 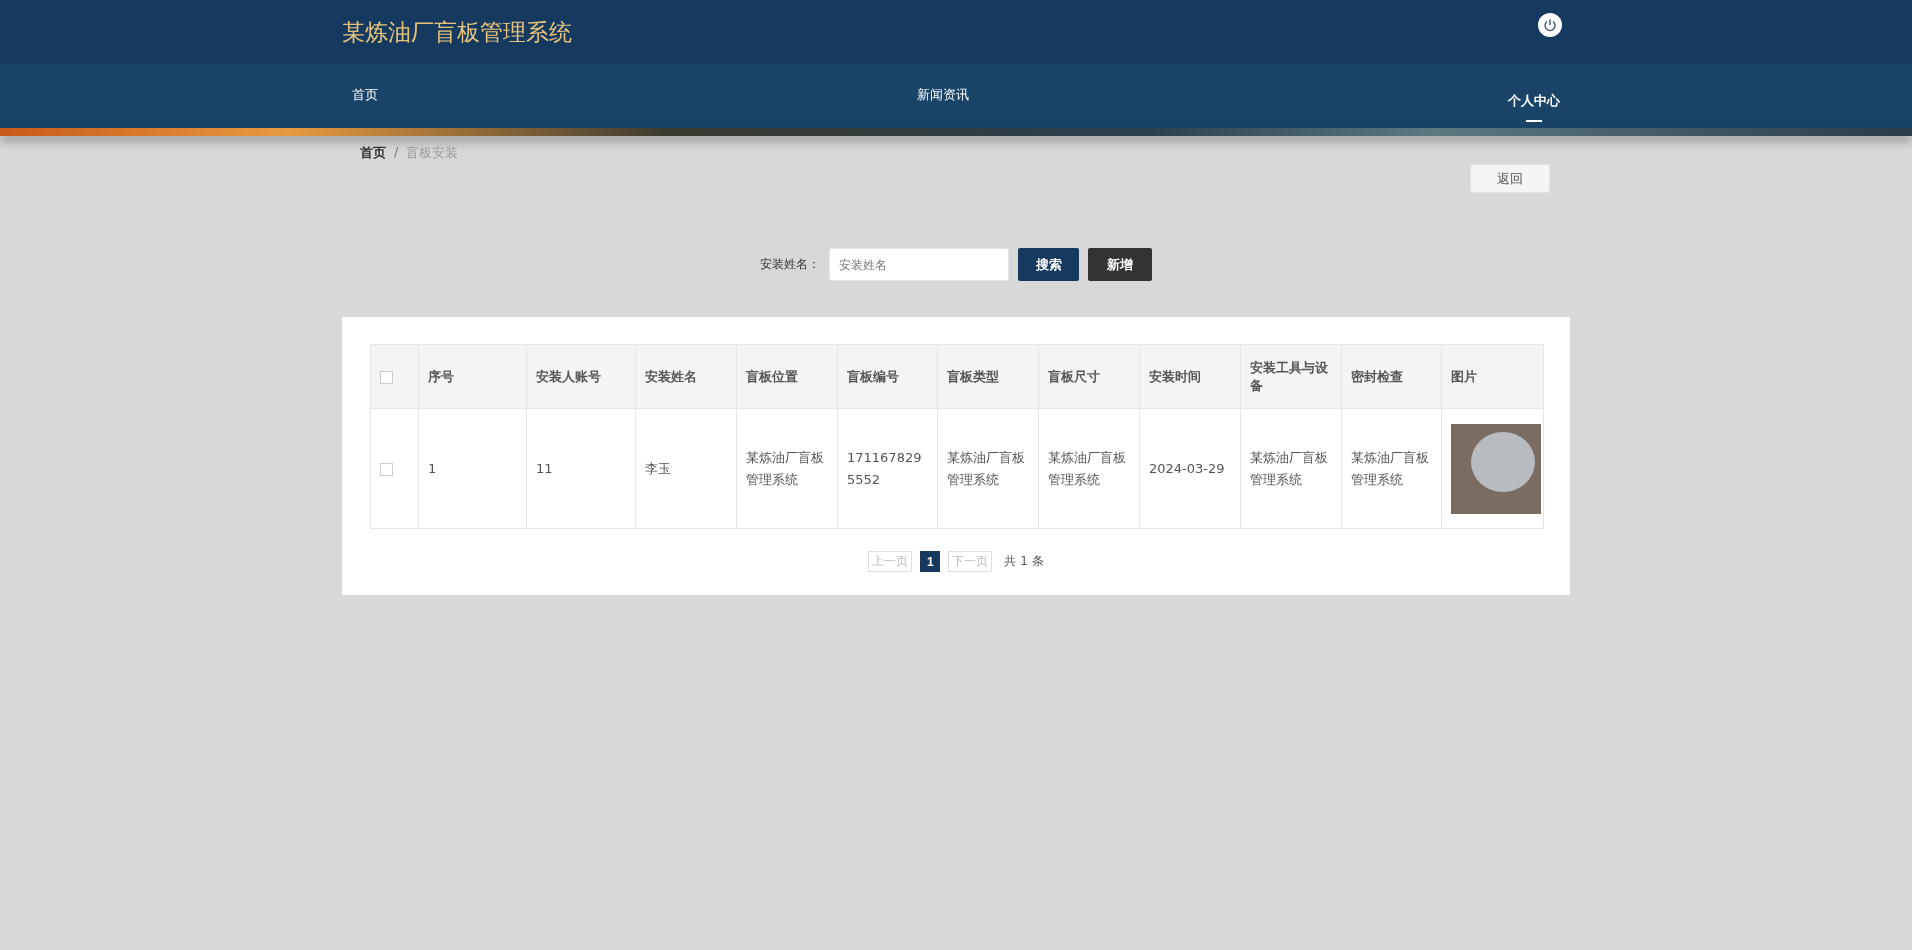 I want to click on breadcrumb-link: 首页, so click(x=373, y=153).